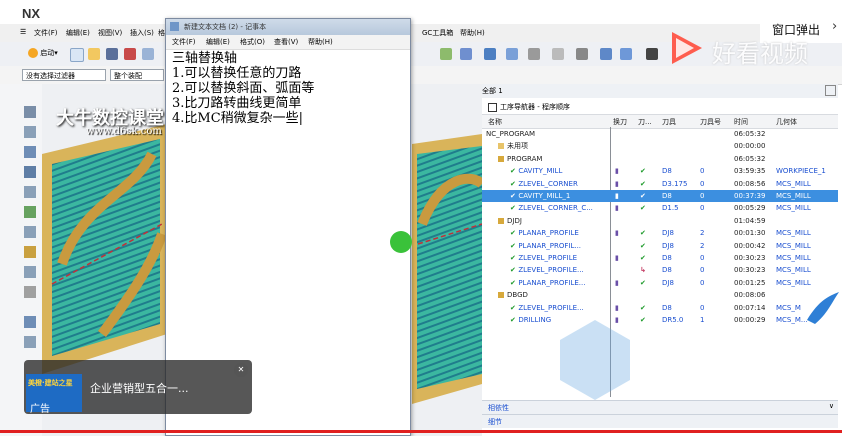  I want to click on row-tool: DJ8, so click(668, 233).